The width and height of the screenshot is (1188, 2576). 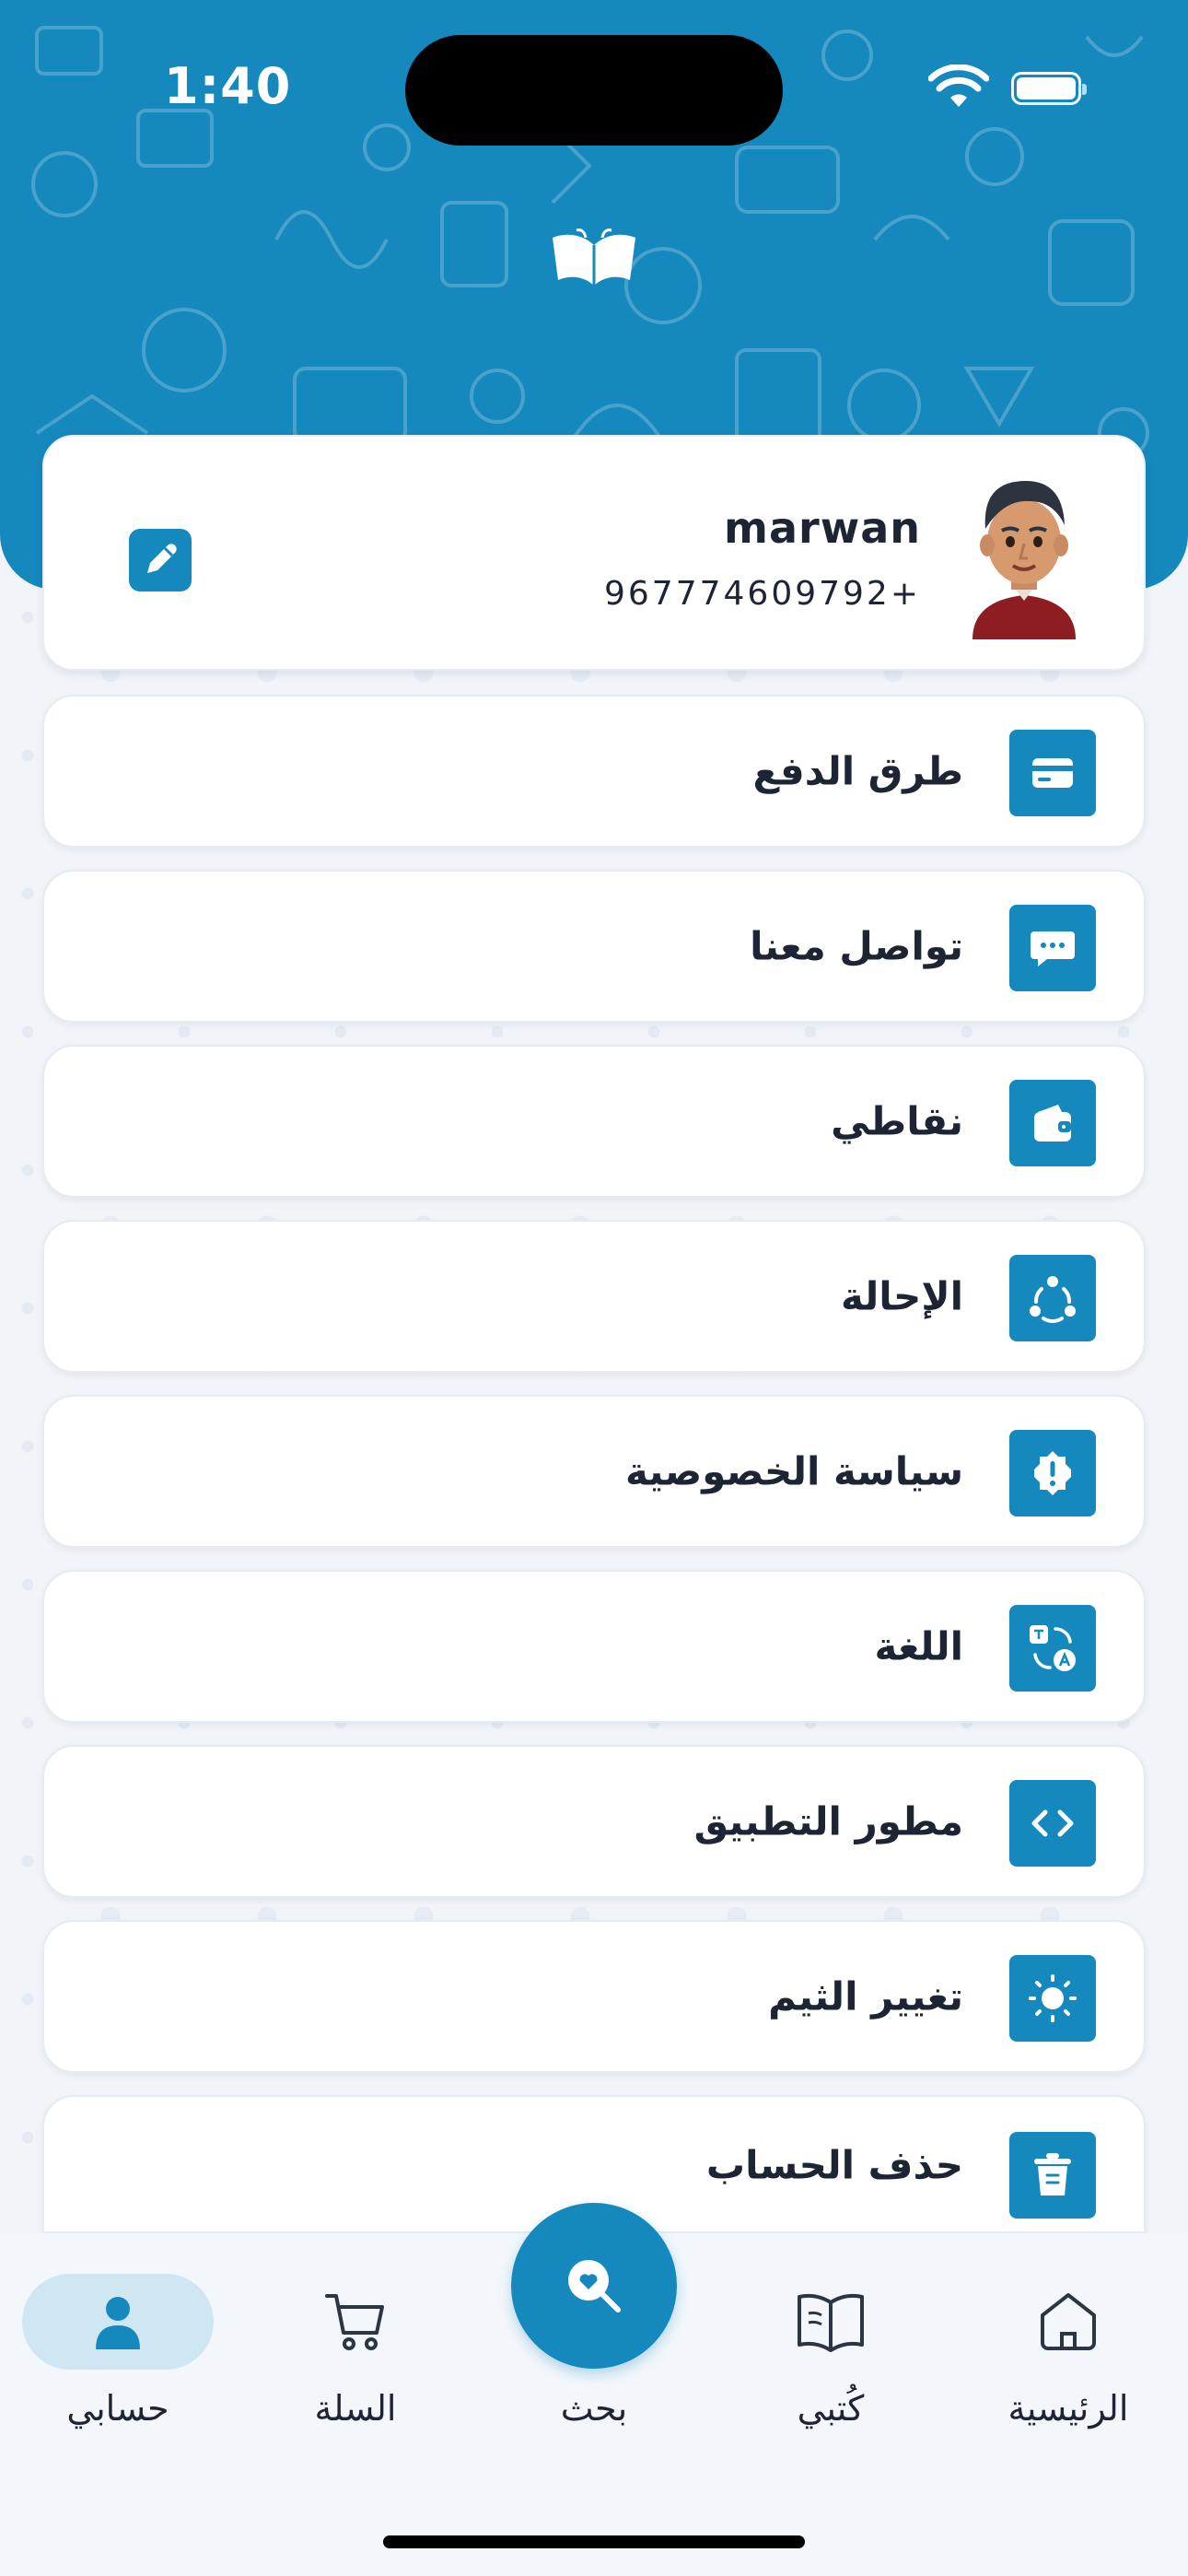 I want to click on profile-phone: 967774609792+, so click(x=762, y=594).